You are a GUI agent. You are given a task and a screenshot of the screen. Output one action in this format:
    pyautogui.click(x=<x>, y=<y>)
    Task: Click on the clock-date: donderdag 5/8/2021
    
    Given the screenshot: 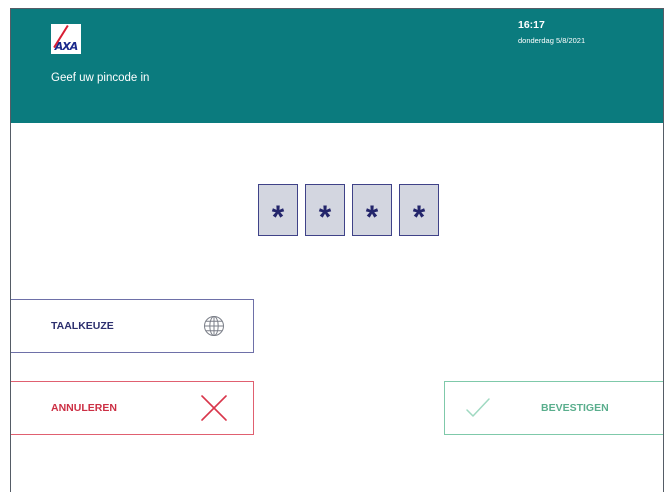 What is the action you would take?
    pyautogui.click(x=552, y=40)
    